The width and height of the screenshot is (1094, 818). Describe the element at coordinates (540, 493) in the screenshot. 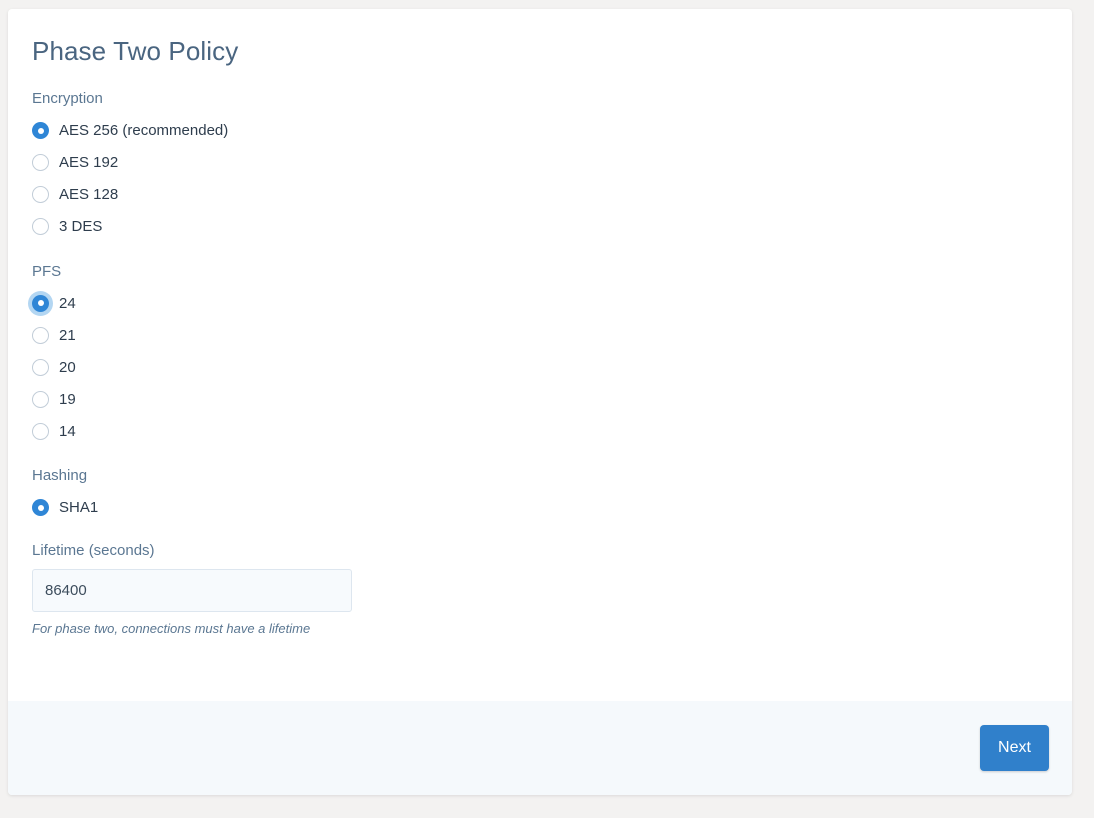

I see `hashing-group: Hashing SHA1` at that location.